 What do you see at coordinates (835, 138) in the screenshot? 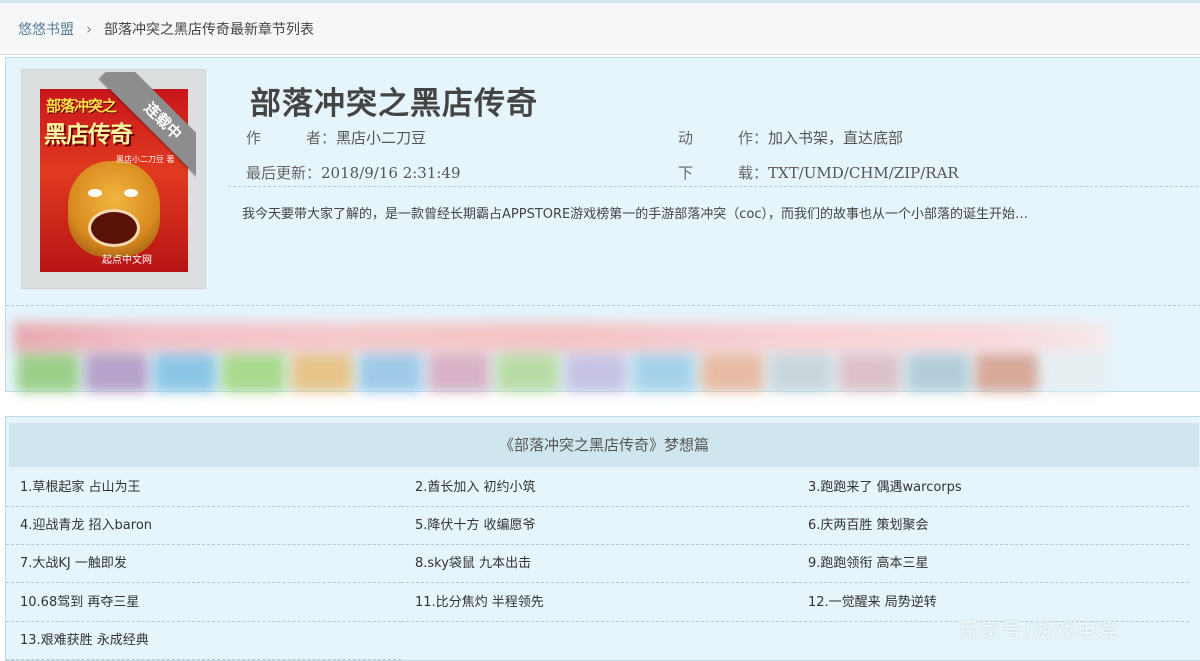
I see `bookshelf-link: 加入书架，直达底部` at bounding box center [835, 138].